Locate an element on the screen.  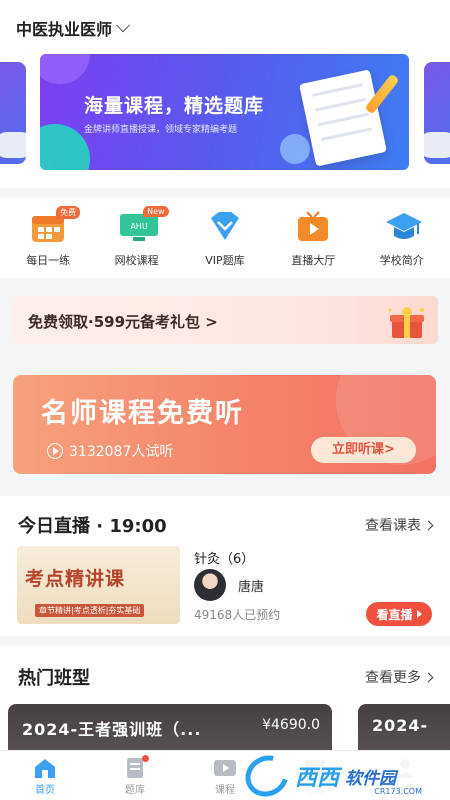
notification-dot is located at coordinates (145, 758).